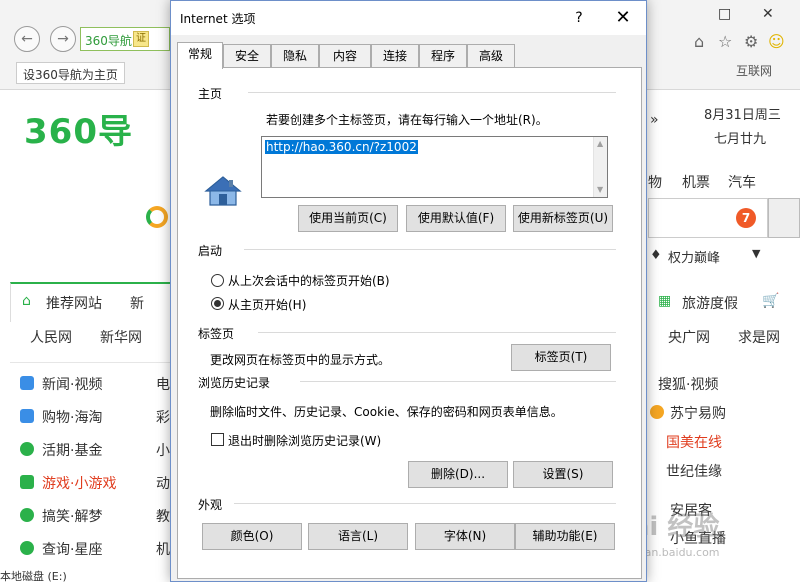 The width and height of the screenshot is (800, 582). I want to click on top-link: 物, so click(655, 182).